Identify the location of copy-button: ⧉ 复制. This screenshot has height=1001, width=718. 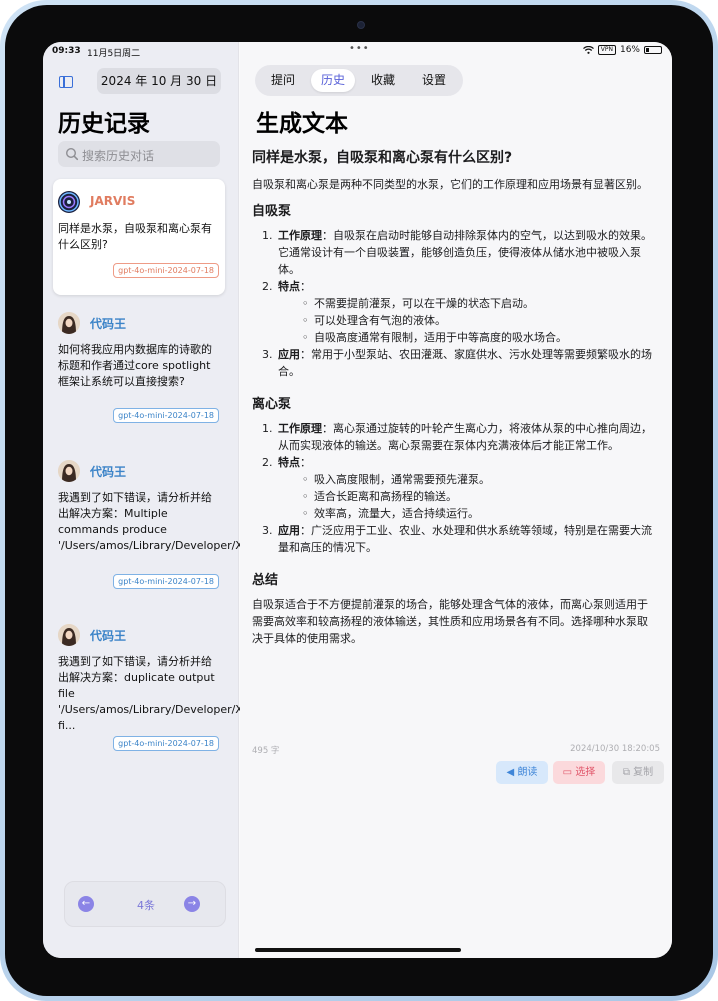
(638, 772).